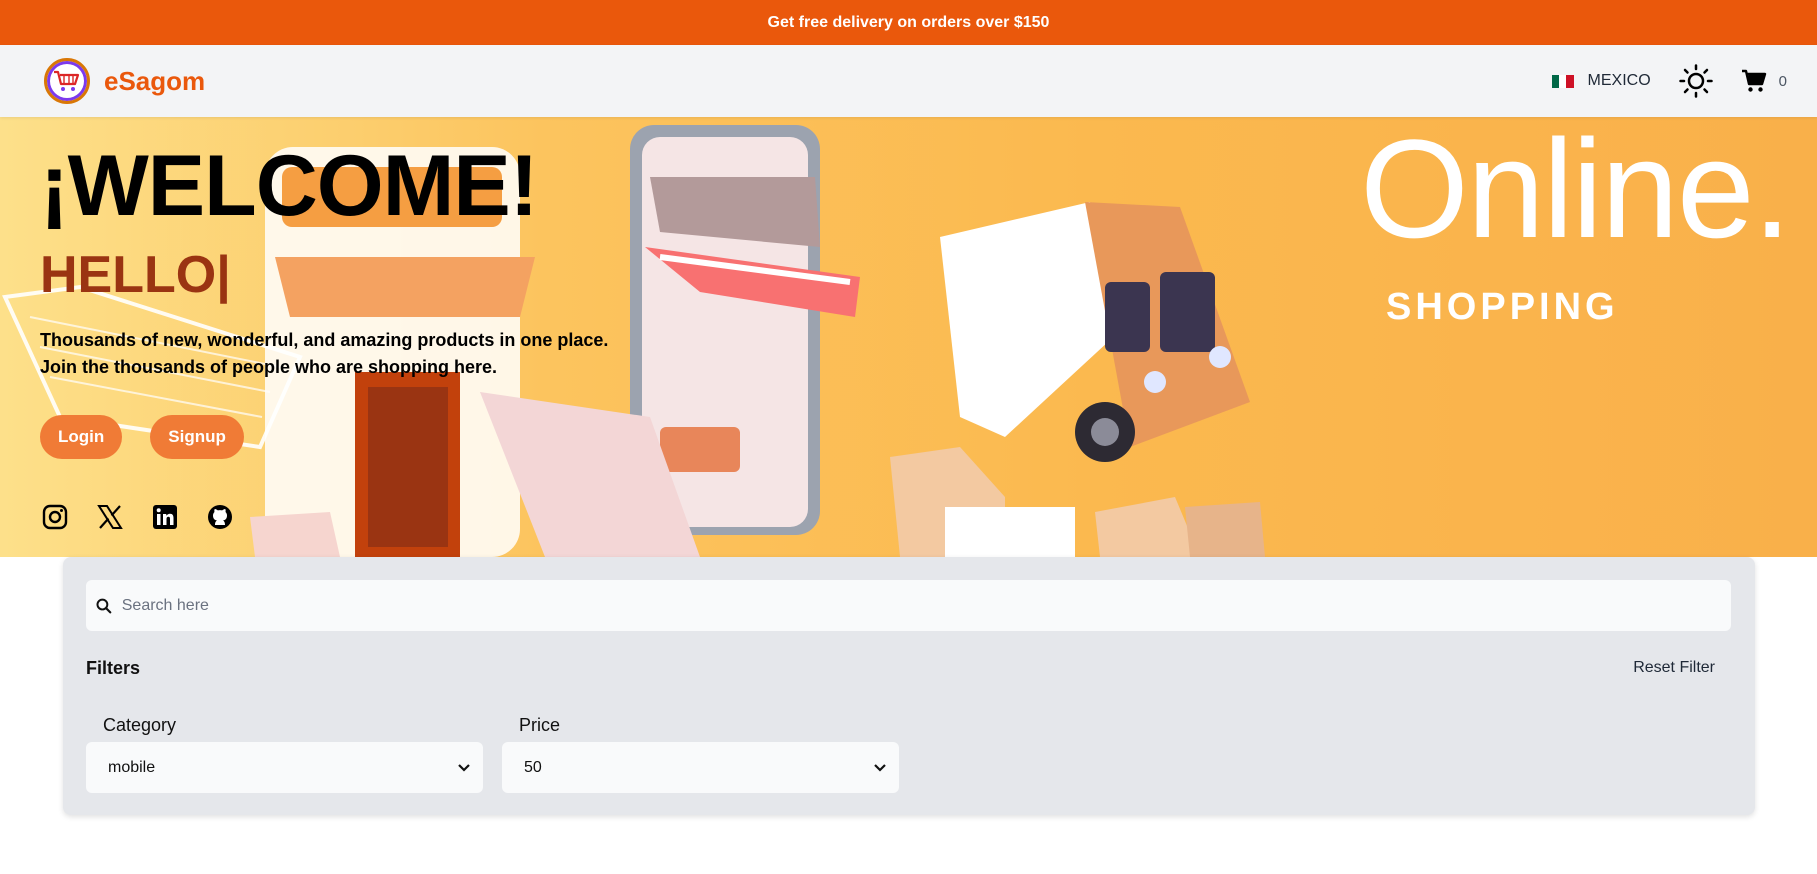 The height and width of the screenshot is (874, 1817). I want to click on x-icon, so click(110, 517).